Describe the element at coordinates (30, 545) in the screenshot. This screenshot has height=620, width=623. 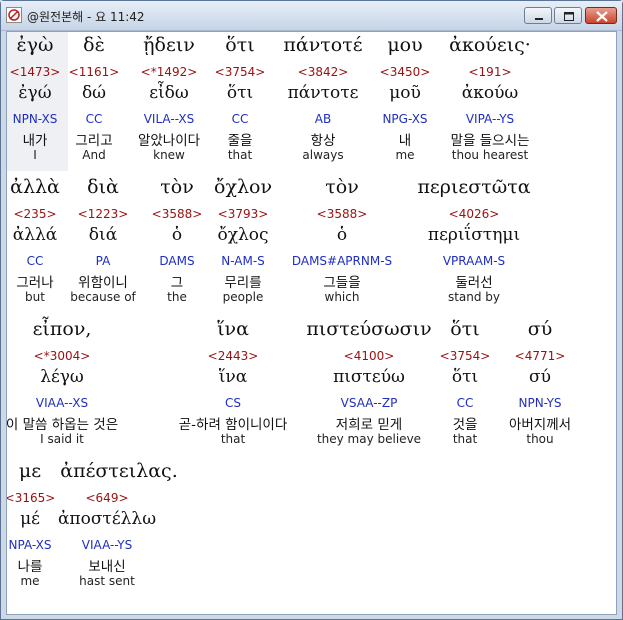
I see `word-morph: NPA-XS` at that location.